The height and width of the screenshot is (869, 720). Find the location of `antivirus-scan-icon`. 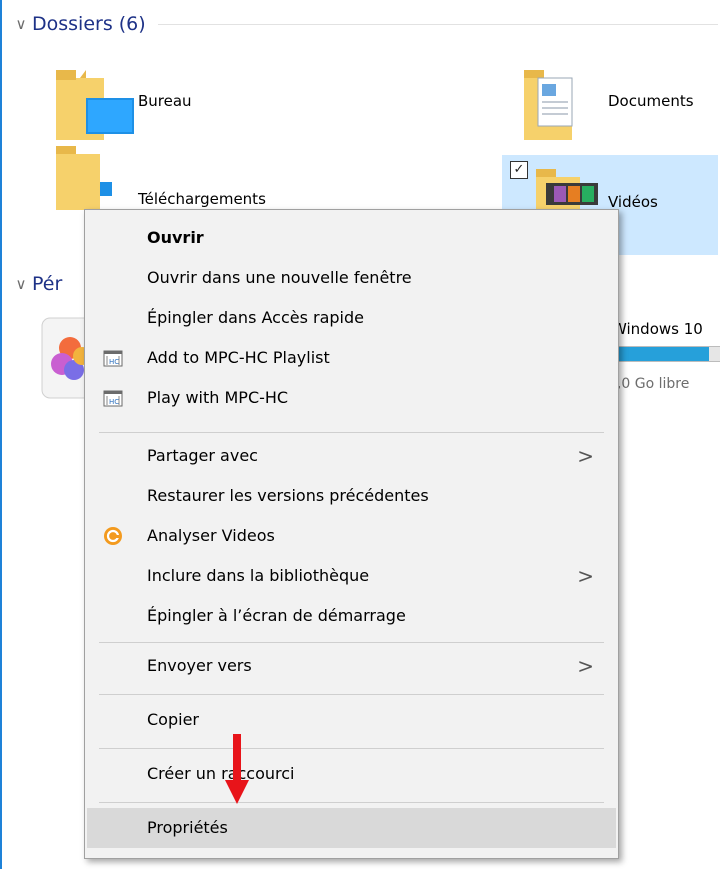

antivirus-scan-icon is located at coordinates (113, 536).